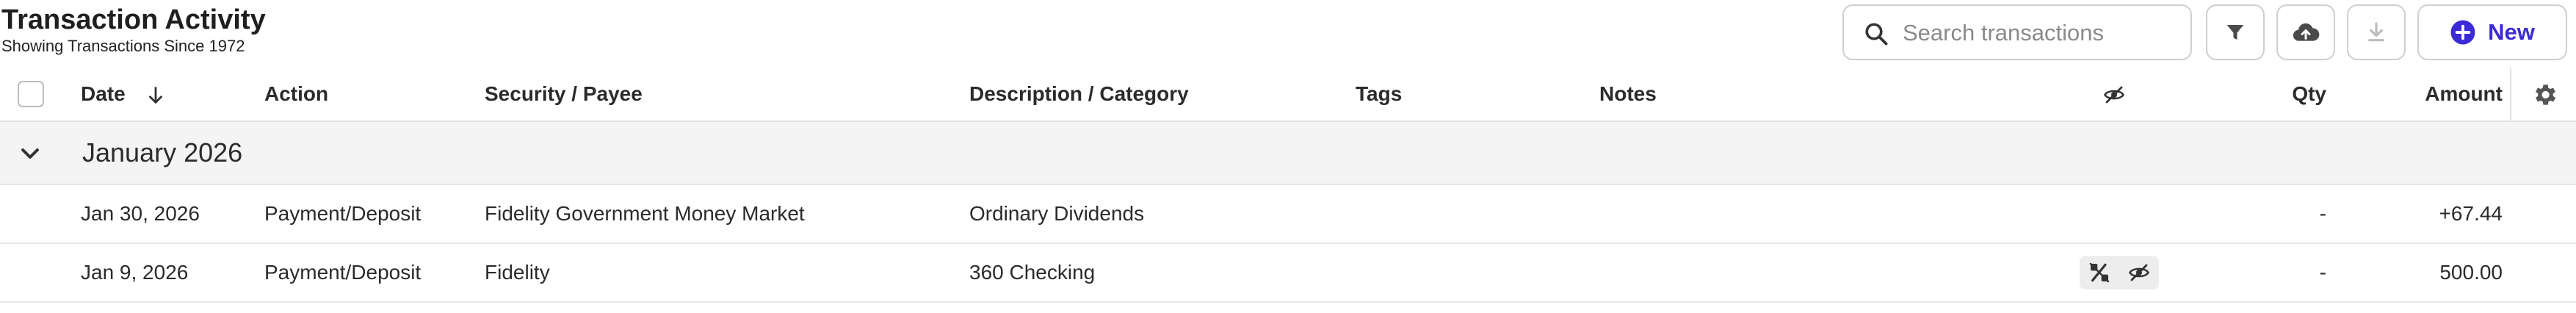 The height and width of the screenshot is (313, 2576). Describe the element at coordinates (1057, 213) in the screenshot. I see `row-description: Ordinary Dividends` at that location.